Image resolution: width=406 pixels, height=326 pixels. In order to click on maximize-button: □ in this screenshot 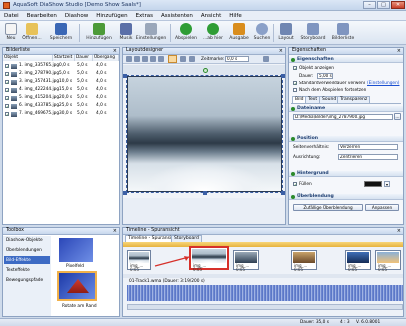, I will do `click(383, 5)`.